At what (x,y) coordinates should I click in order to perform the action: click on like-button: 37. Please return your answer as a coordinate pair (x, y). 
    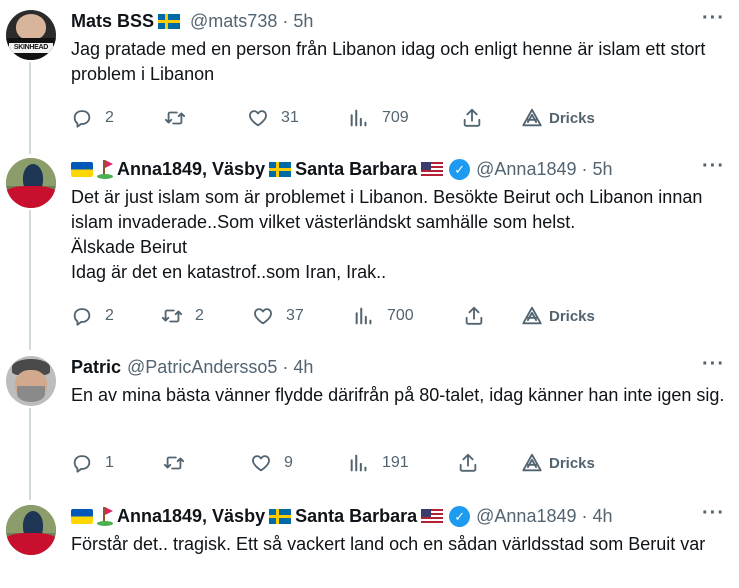
    Looking at the image, I should click on (278, 316).